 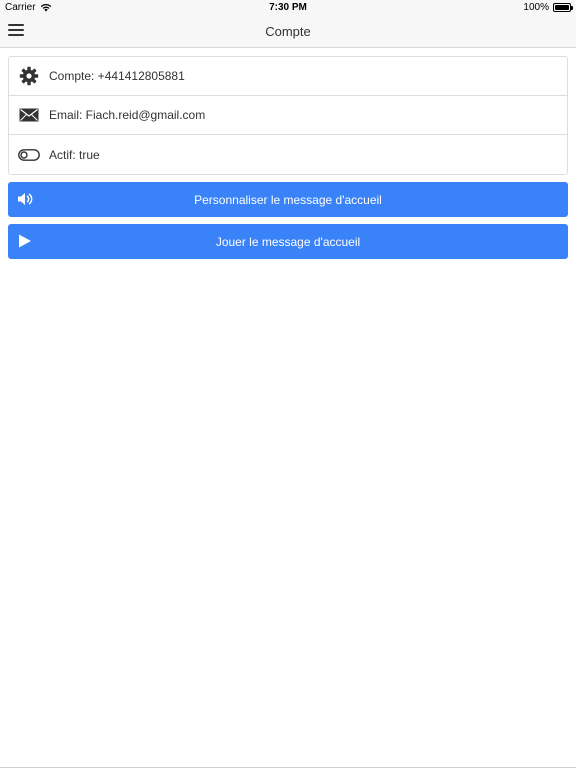 What do you see at coordinates (74, 154) in the screenshot?
I see `active-status: Actif: true` at bounding box center [74, 154].